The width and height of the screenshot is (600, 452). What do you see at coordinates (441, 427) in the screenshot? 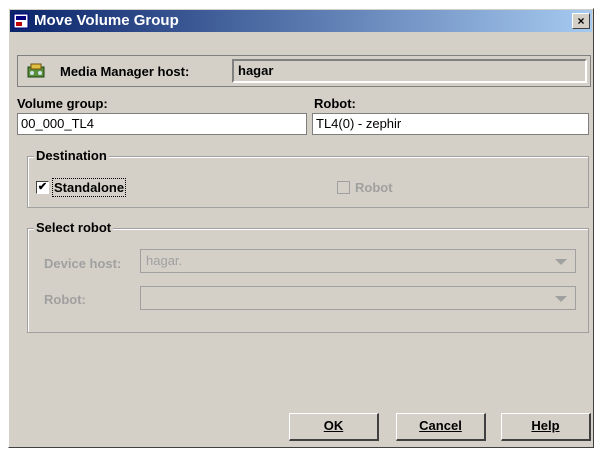
I see `cancel-button: Cancel` at bounding box center [441, 427].